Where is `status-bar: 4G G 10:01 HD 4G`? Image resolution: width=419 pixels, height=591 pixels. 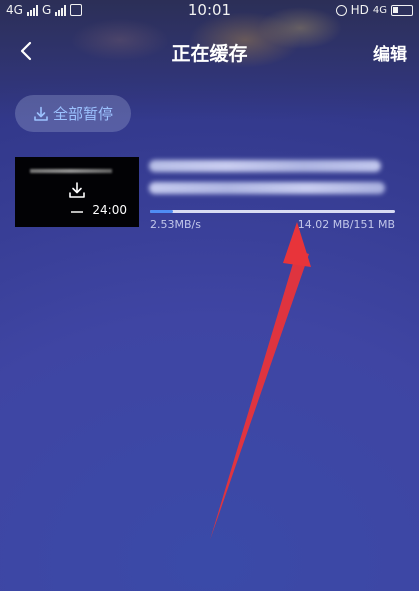
status-bar: 4G G 10:01 HD 4G is located at coordinates (209, 11).